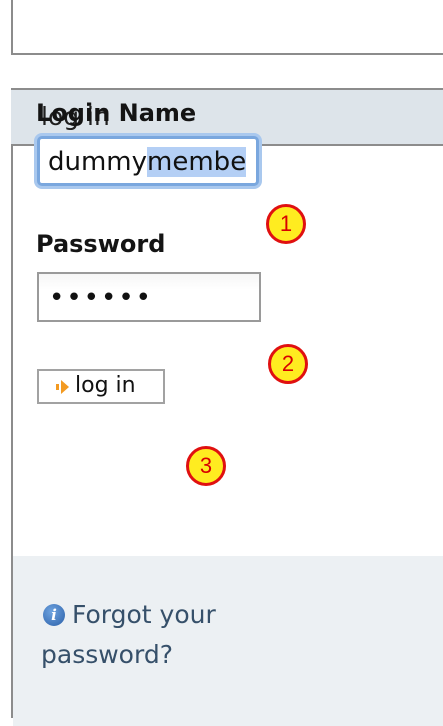  I want to click on step-callout-3: 3, so click(206, 466).